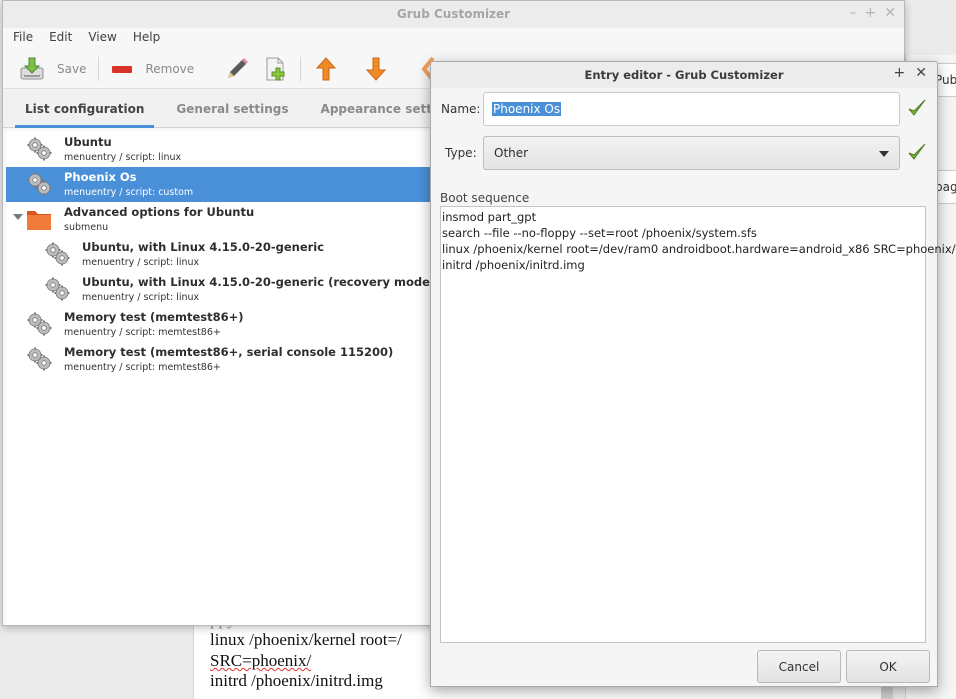 This screenshot has height=699, width=956. I want to click on entry-name: Memory test (memtest86+), so click(154, 317).